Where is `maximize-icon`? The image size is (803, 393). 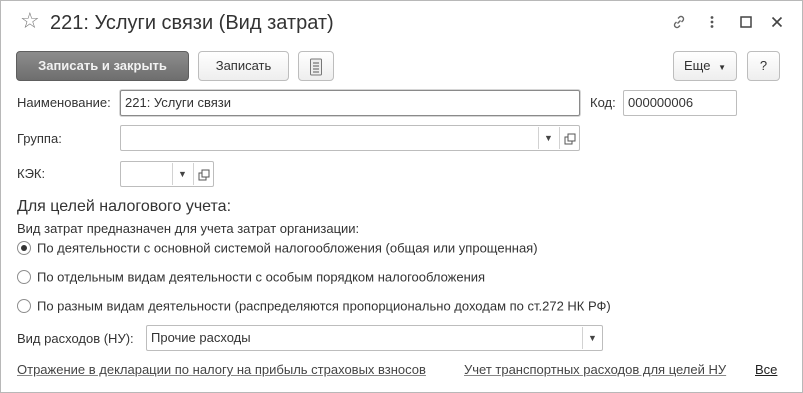
maximize-icon is located at coordinates (746, 22).